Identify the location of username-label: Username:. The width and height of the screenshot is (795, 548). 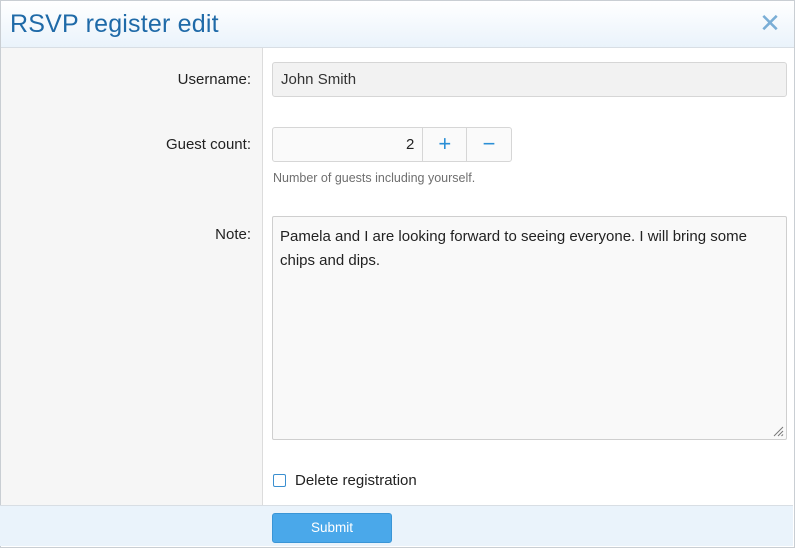
(214, 79).